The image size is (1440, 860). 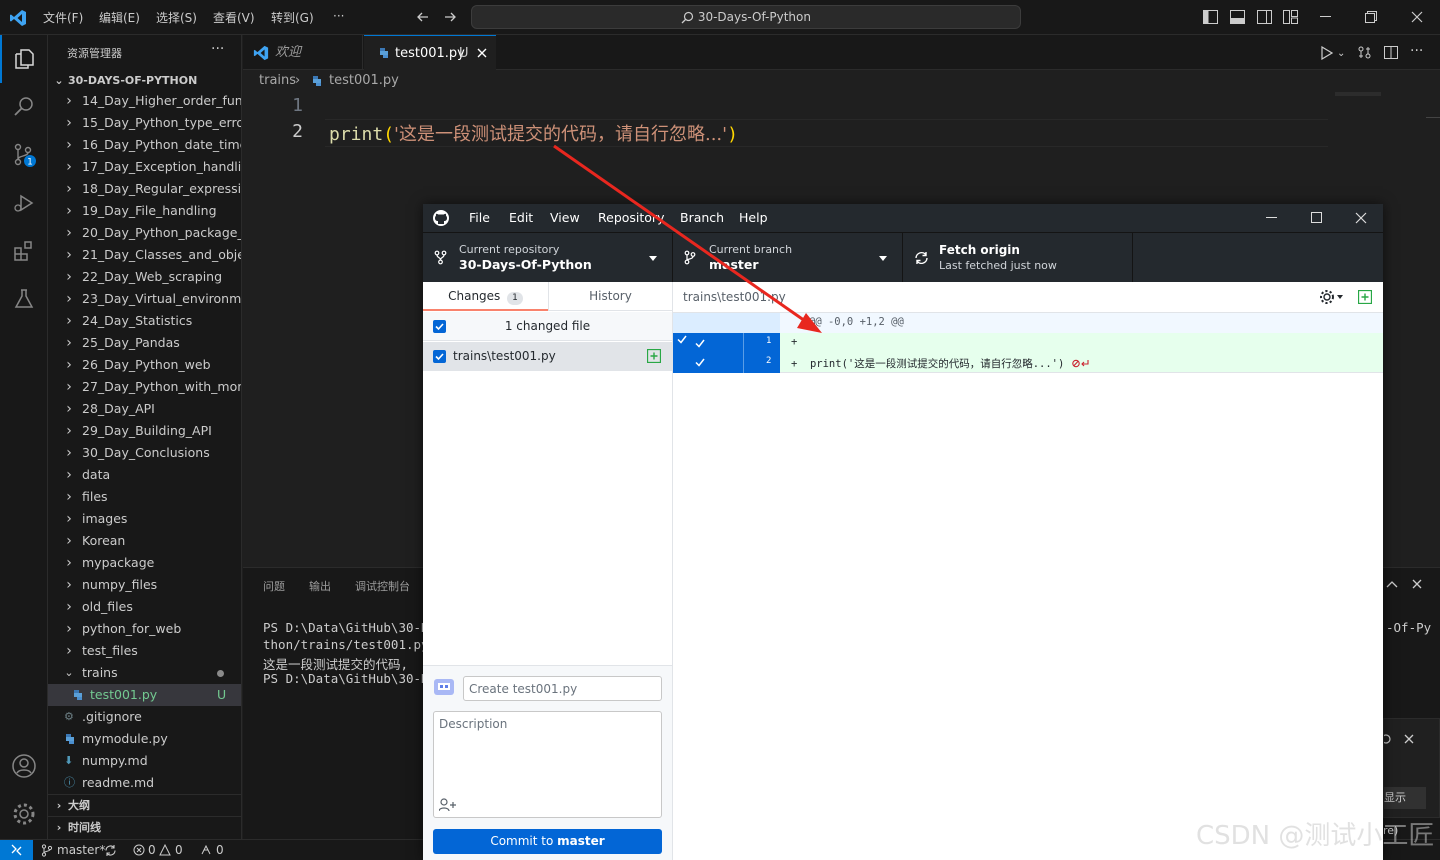 I want to click on explorer-more-icon: ···, so click(x=217, y=49).